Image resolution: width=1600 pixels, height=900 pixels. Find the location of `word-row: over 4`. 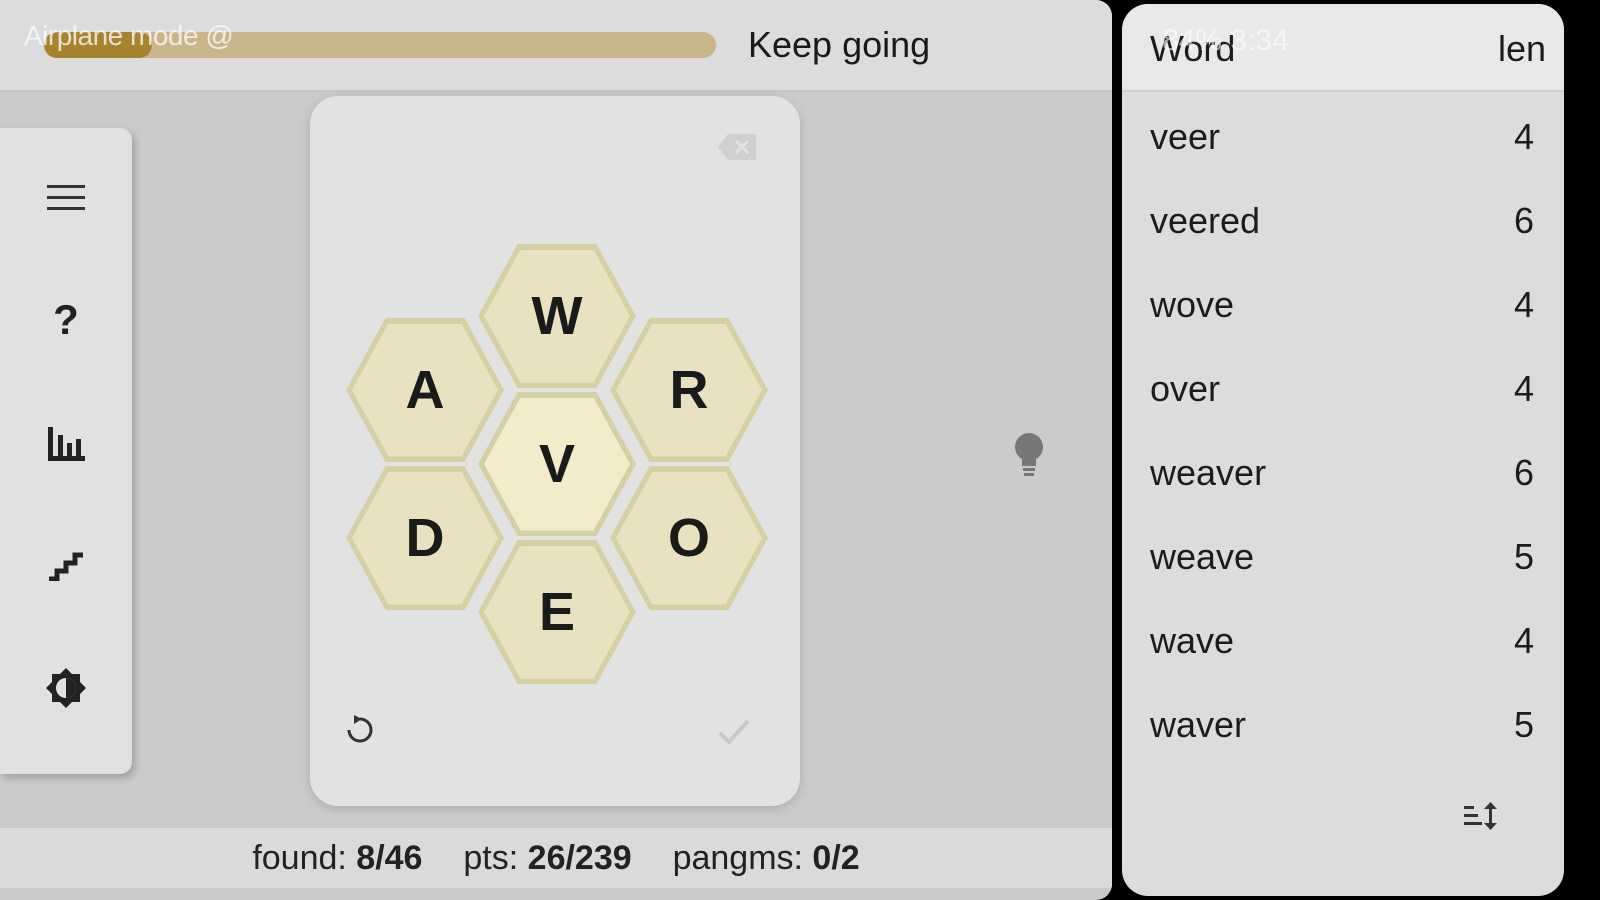

word-row: over 4 is located at coordinates (1343, 388).